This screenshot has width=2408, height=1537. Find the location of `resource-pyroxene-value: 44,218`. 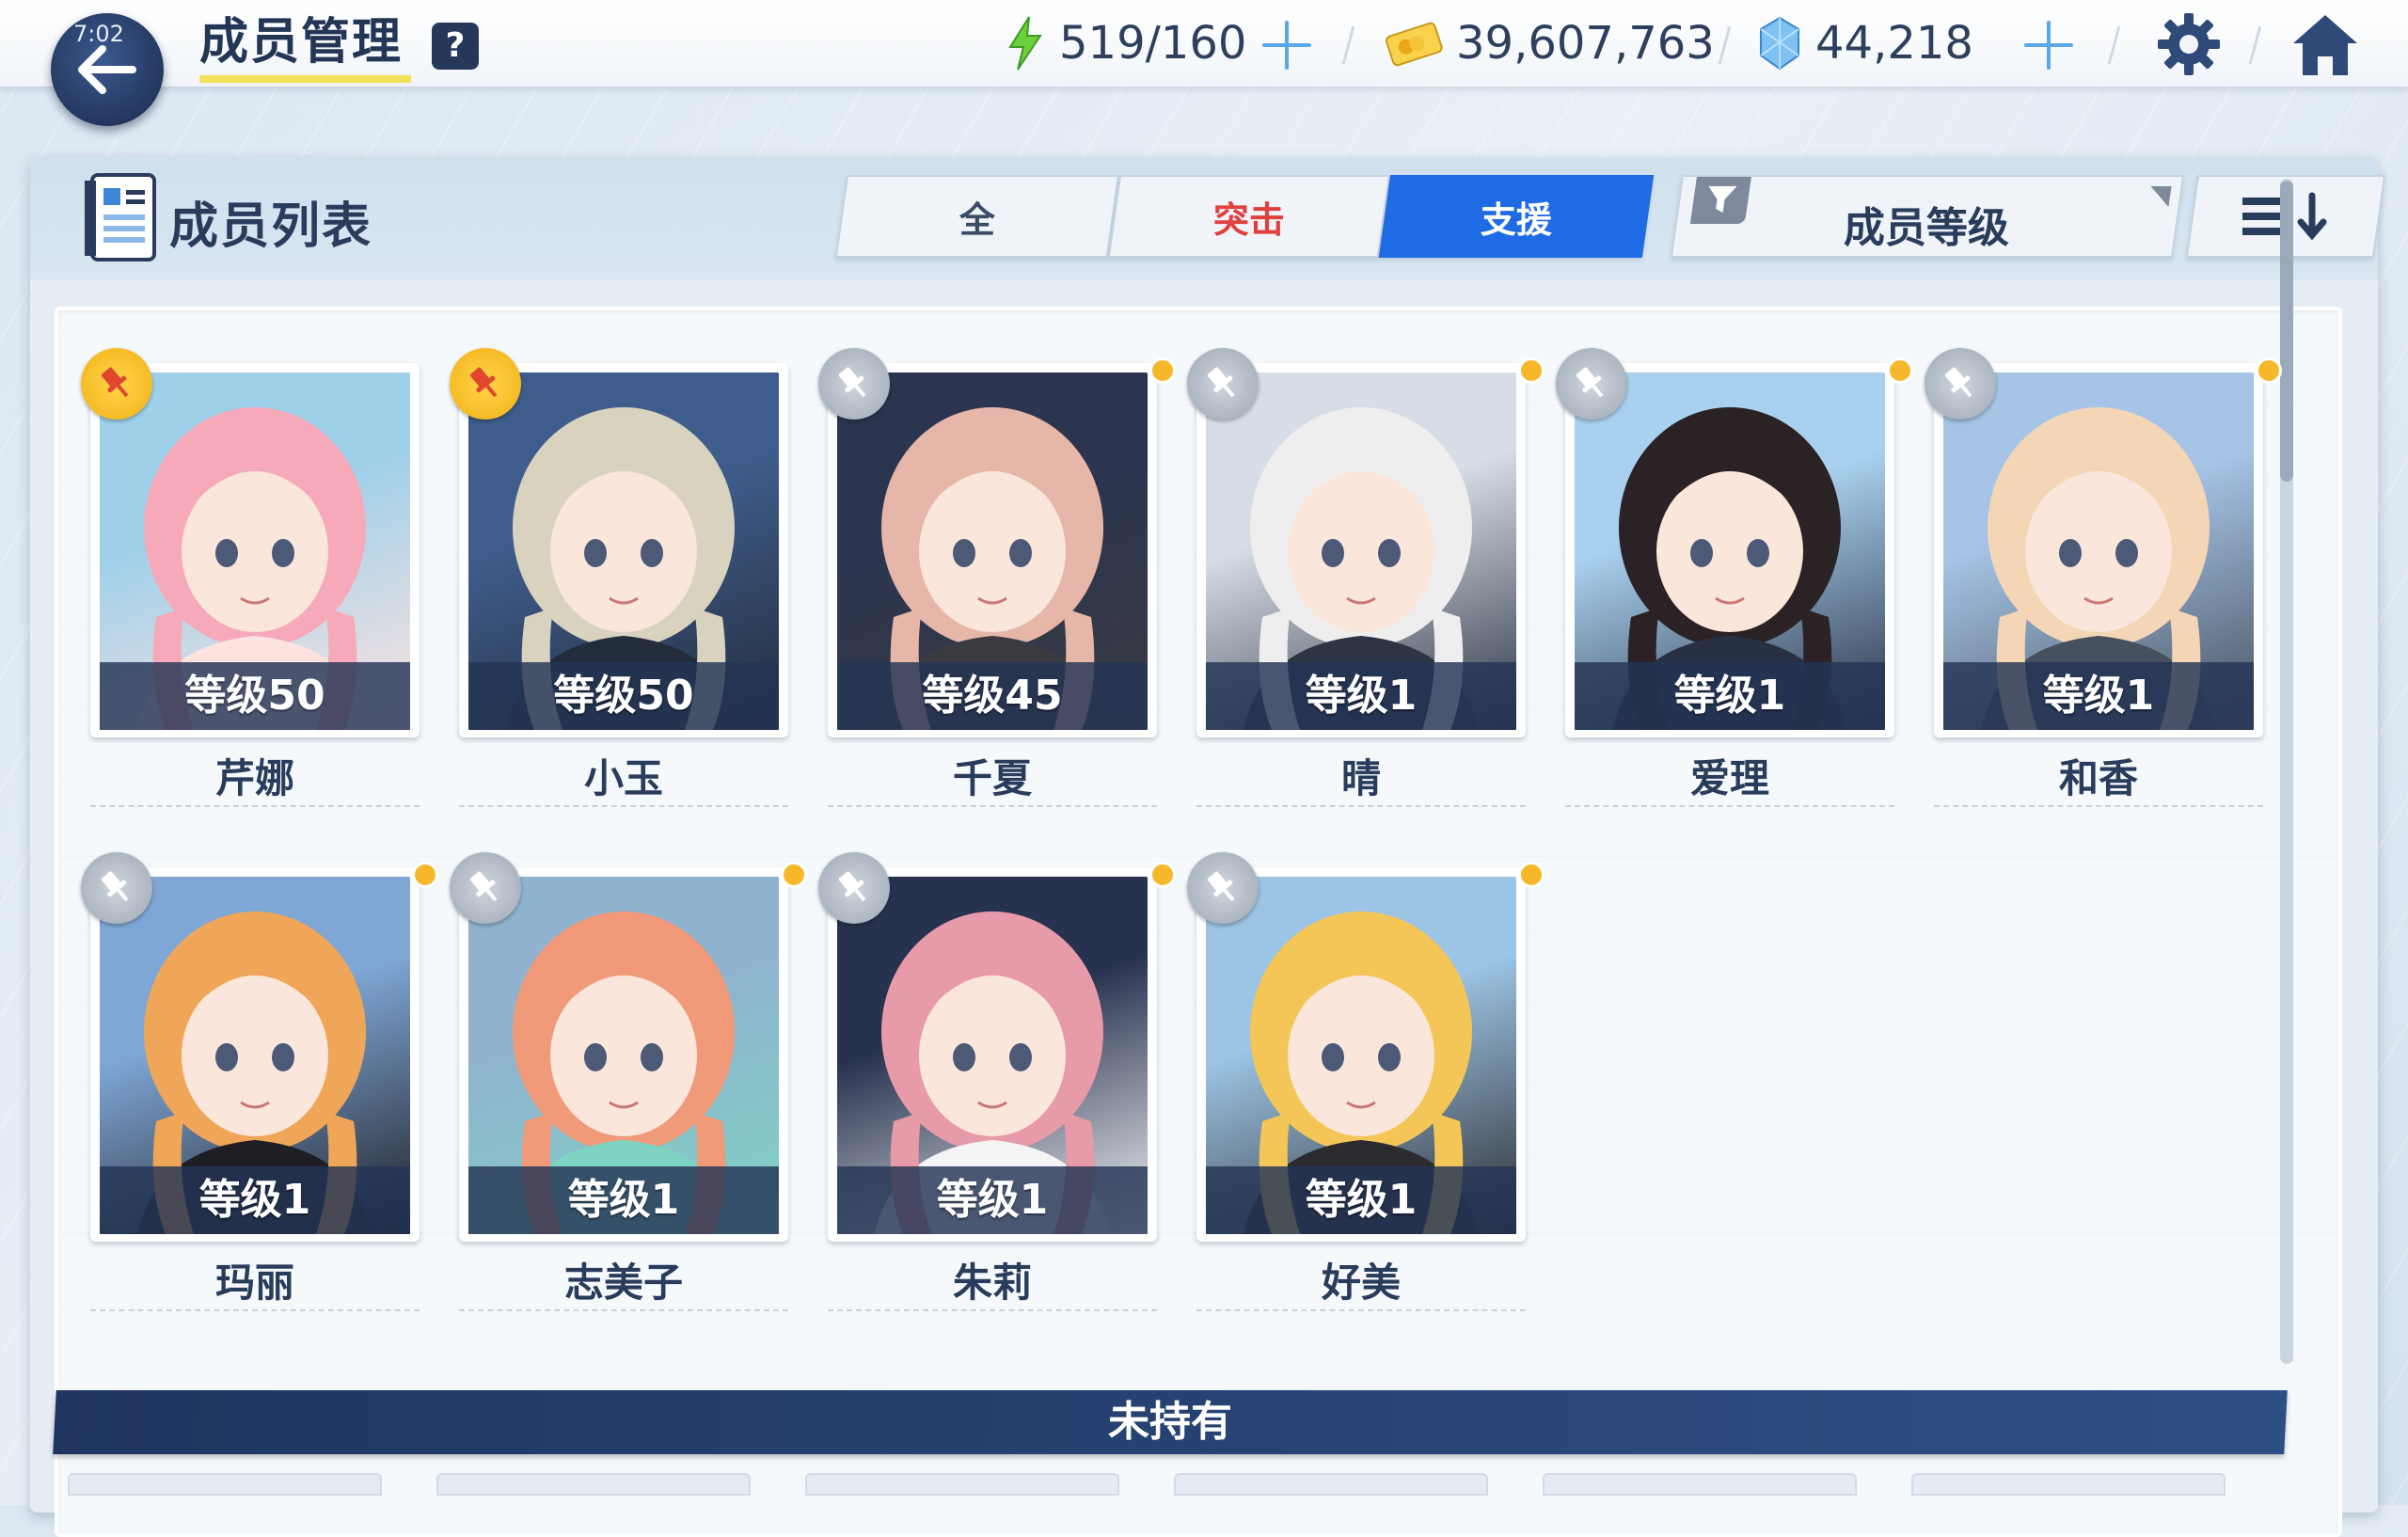

resource-pyroxene-value: 44,218 is located at coordinates (1894, 43).